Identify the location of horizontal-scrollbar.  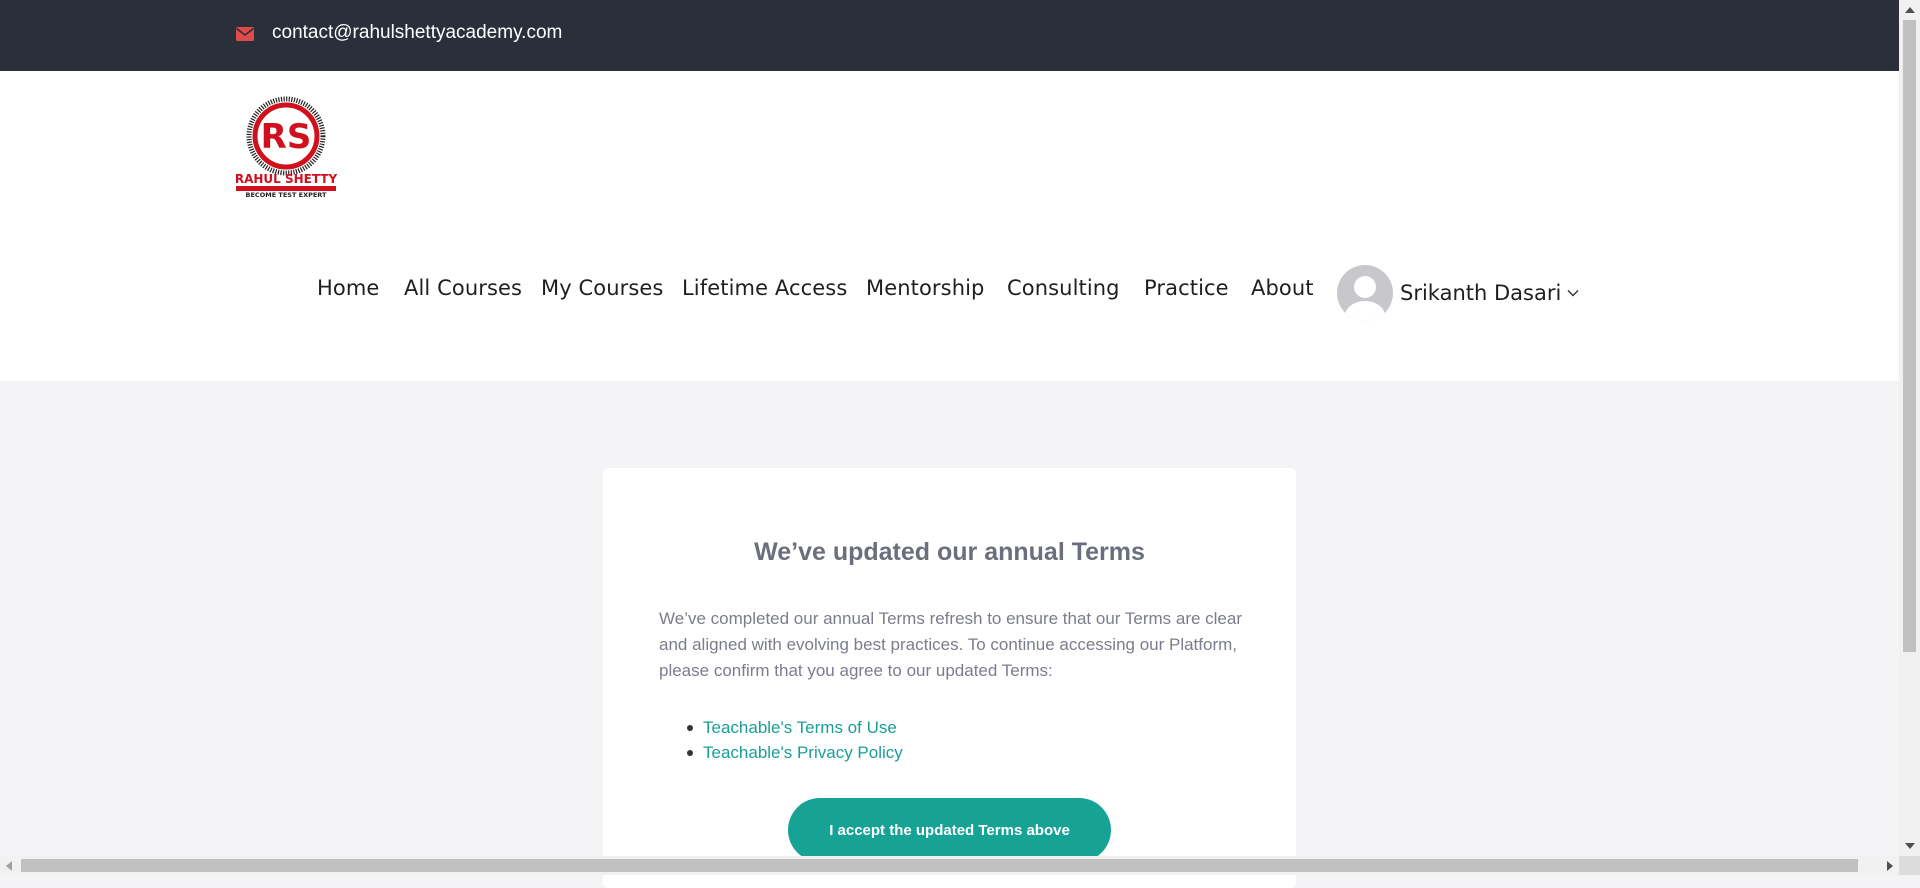
(949, 865).